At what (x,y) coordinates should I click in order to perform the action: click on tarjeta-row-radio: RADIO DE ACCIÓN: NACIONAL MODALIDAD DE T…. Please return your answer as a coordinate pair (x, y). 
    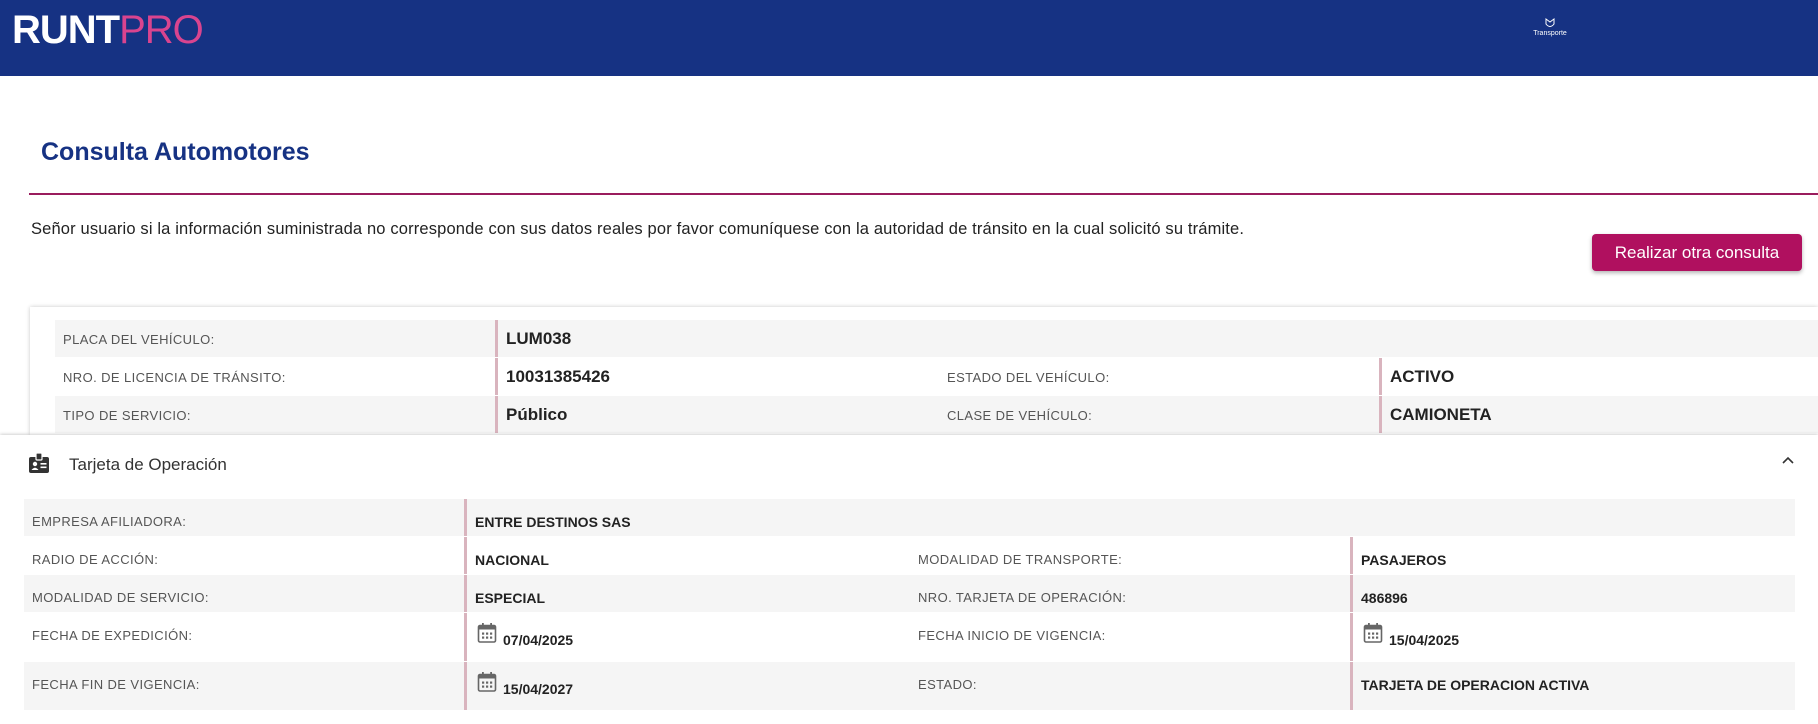
    Looking at the image, I should click on (909, 555).